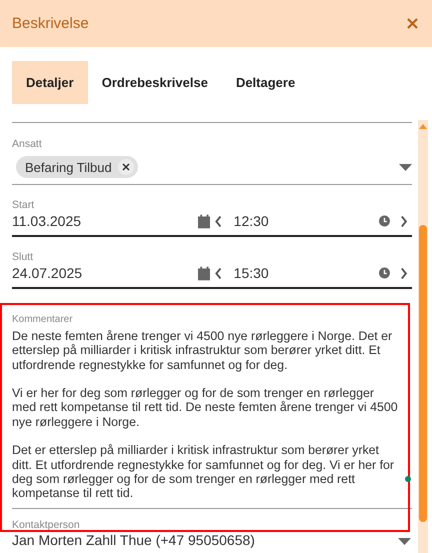 This screenshot has width=432, height=553. What do you see at coordinates (43, 319) in the screenshot?
I see `field-label: Kommentarer` at bounding box center [43, 319].